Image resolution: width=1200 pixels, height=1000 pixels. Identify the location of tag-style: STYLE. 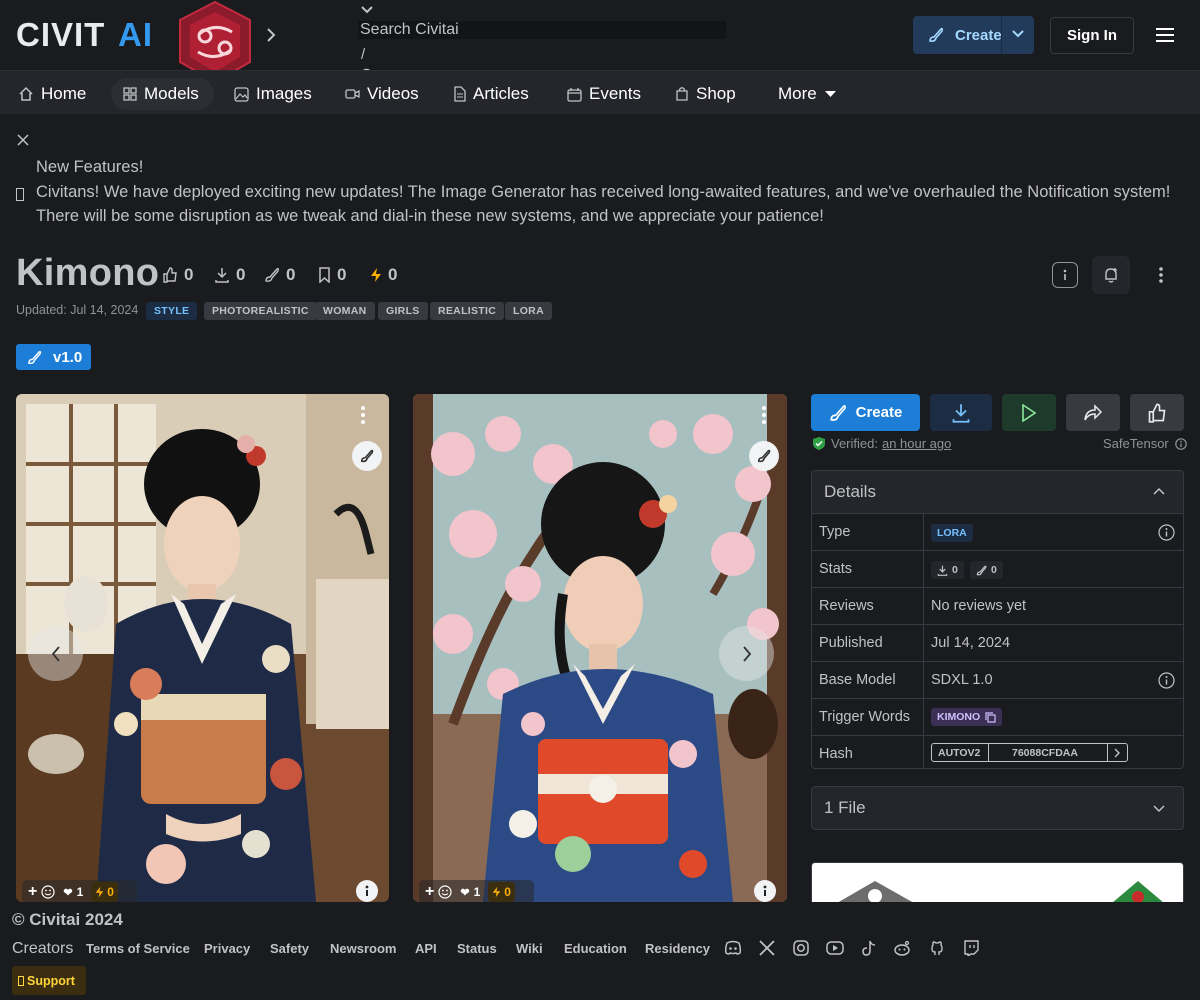
(172, 311).